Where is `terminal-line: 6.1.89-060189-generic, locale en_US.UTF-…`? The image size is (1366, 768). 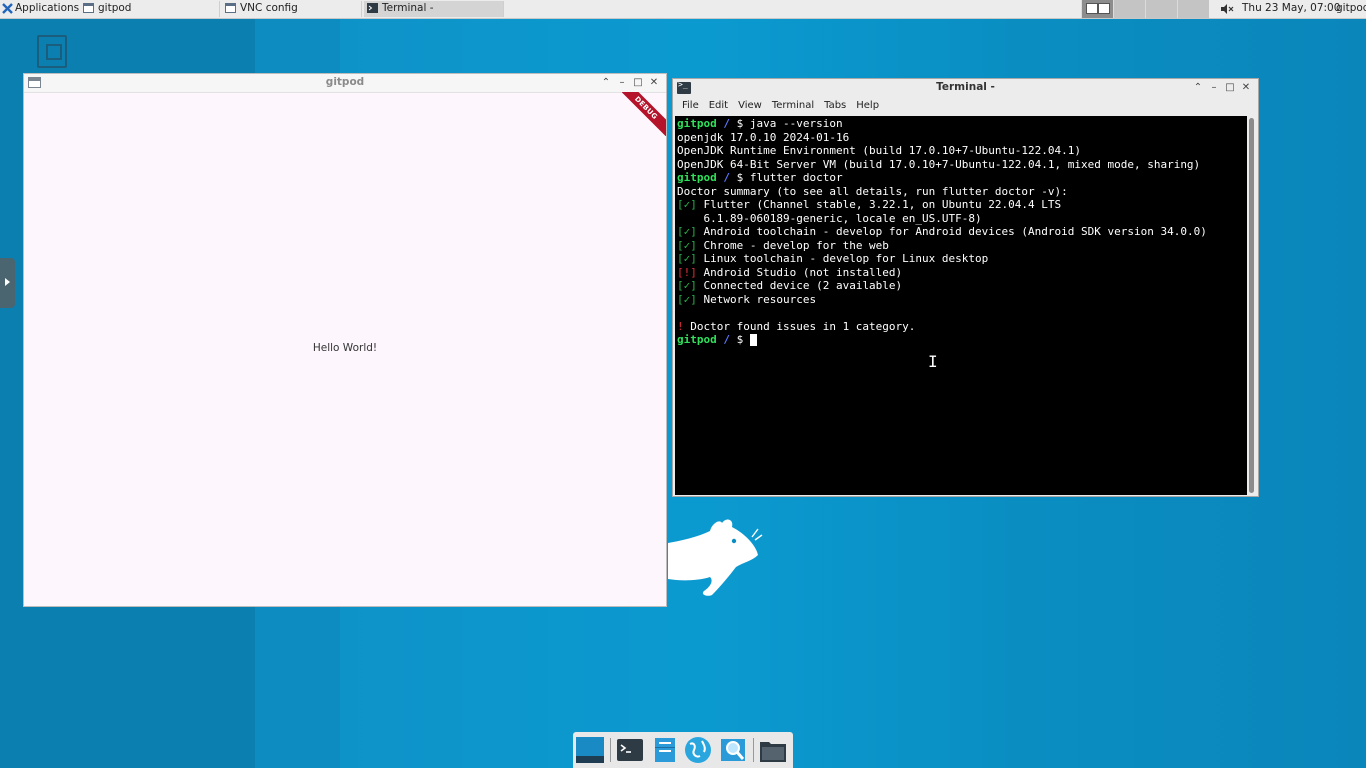 terminal-line: 6.1.89-060189-generic, locale en_US.UTF-… is located at coordinates (829, 218).